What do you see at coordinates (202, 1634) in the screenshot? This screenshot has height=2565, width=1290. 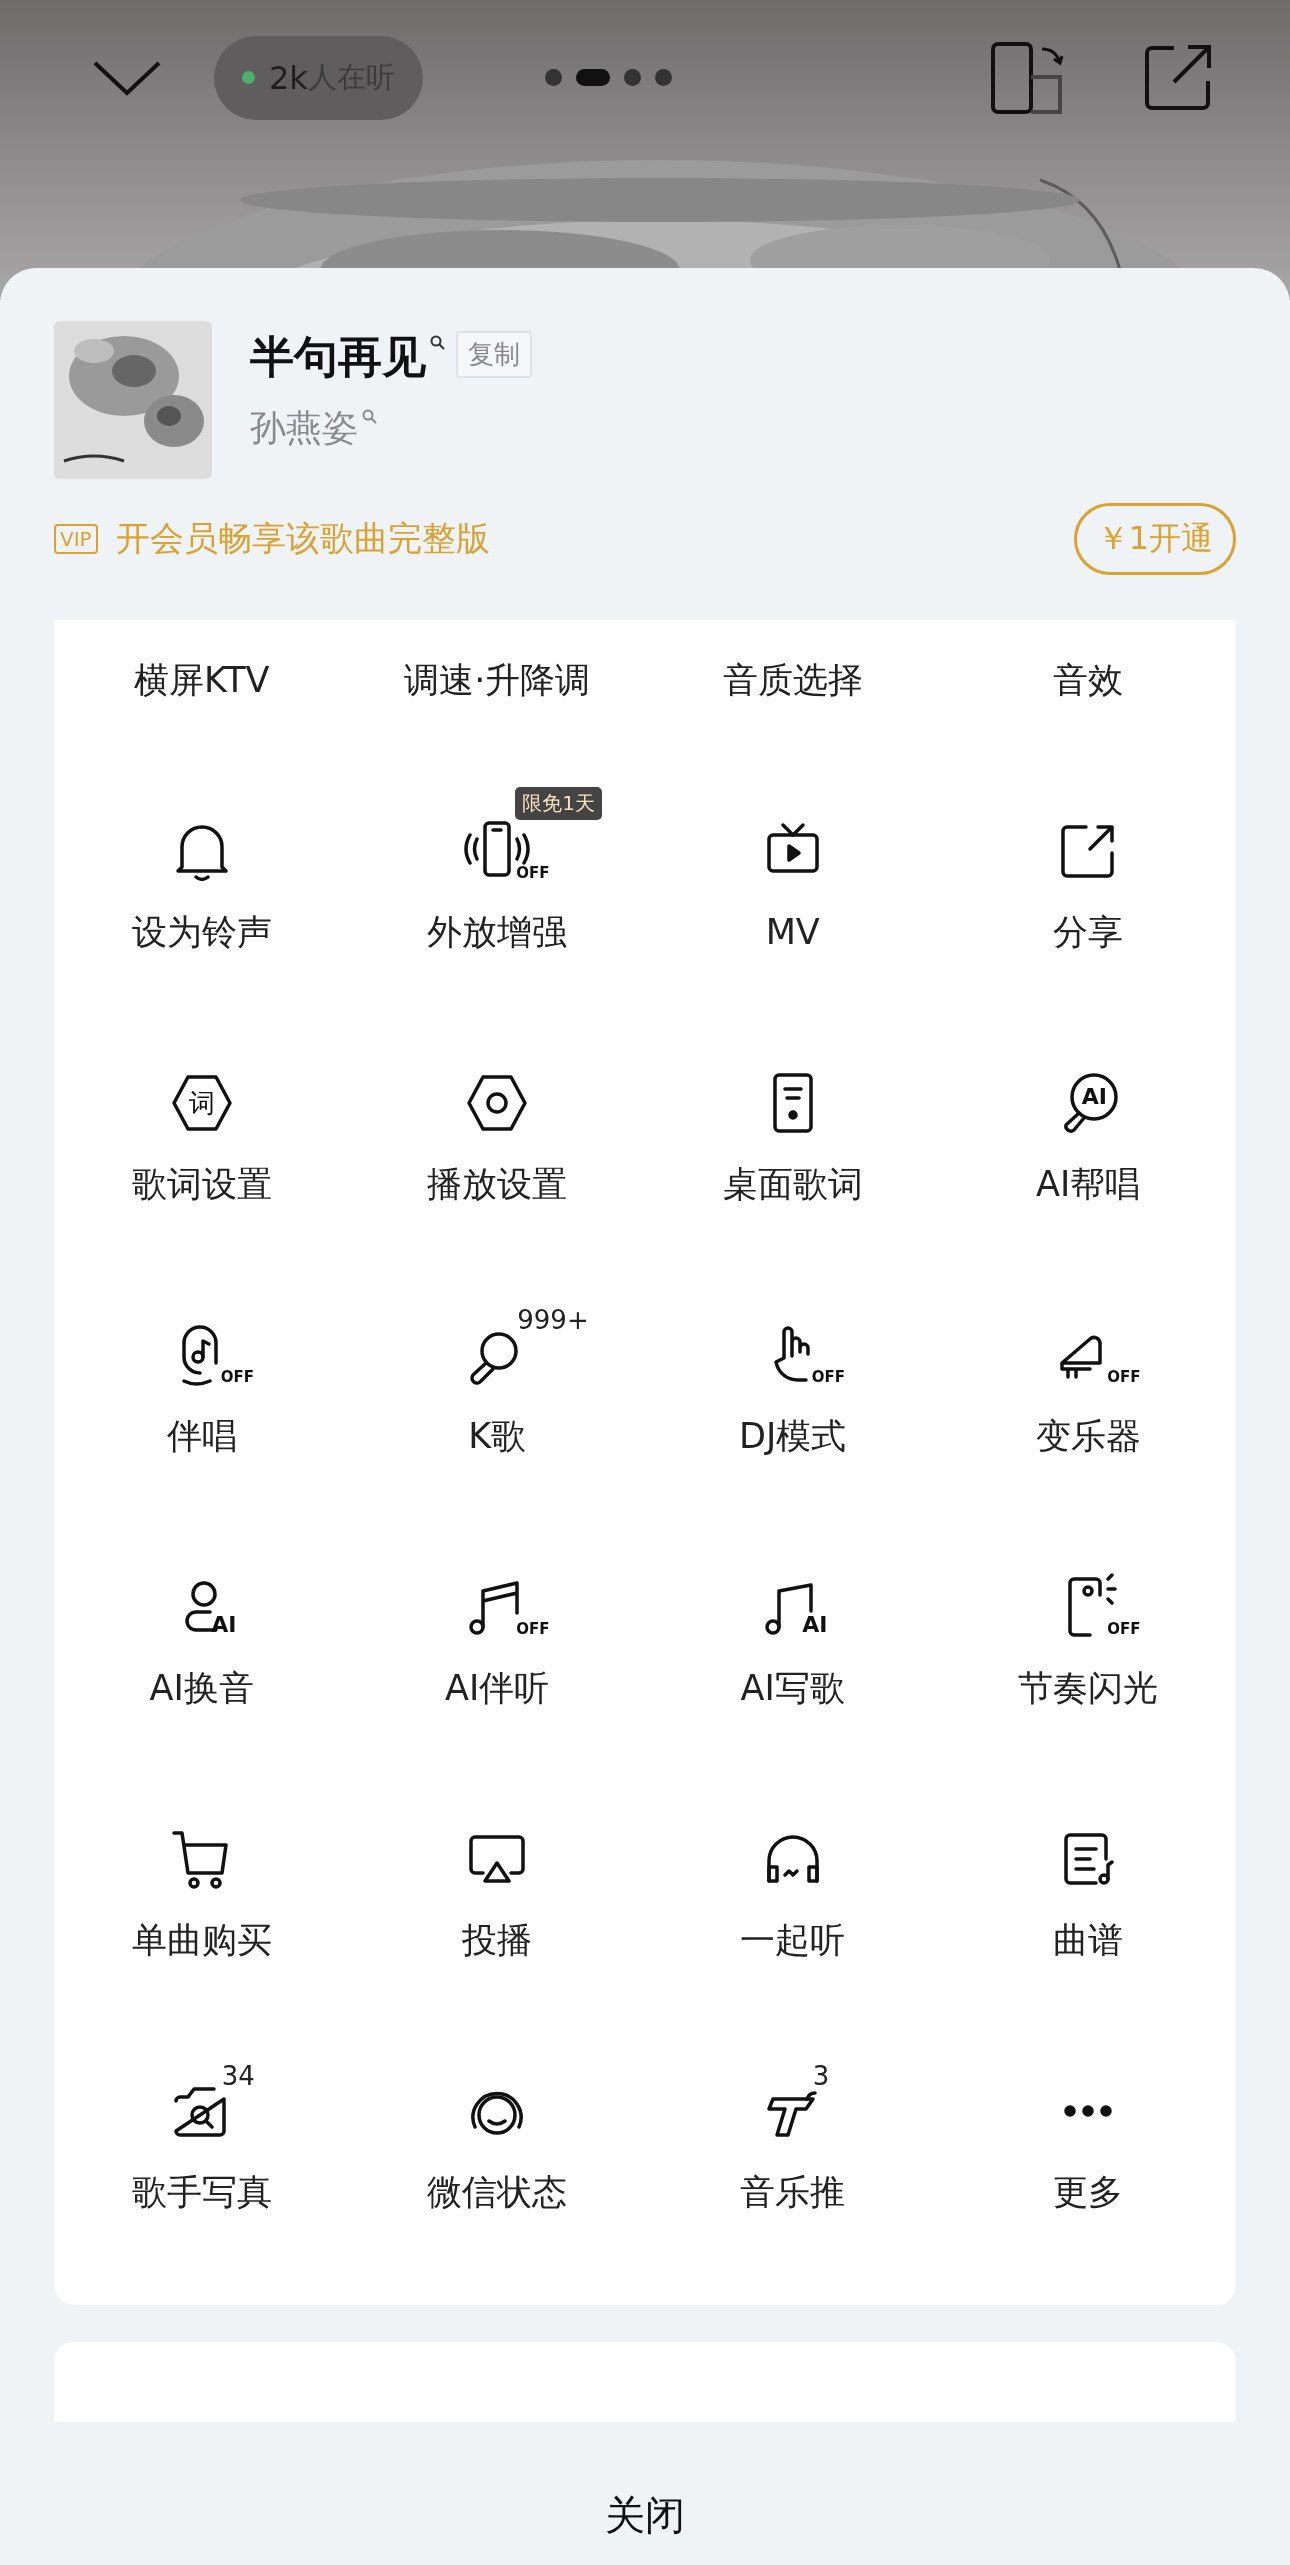 I see `menu-item: AI AI换音` at bounding box center [202, 1634].